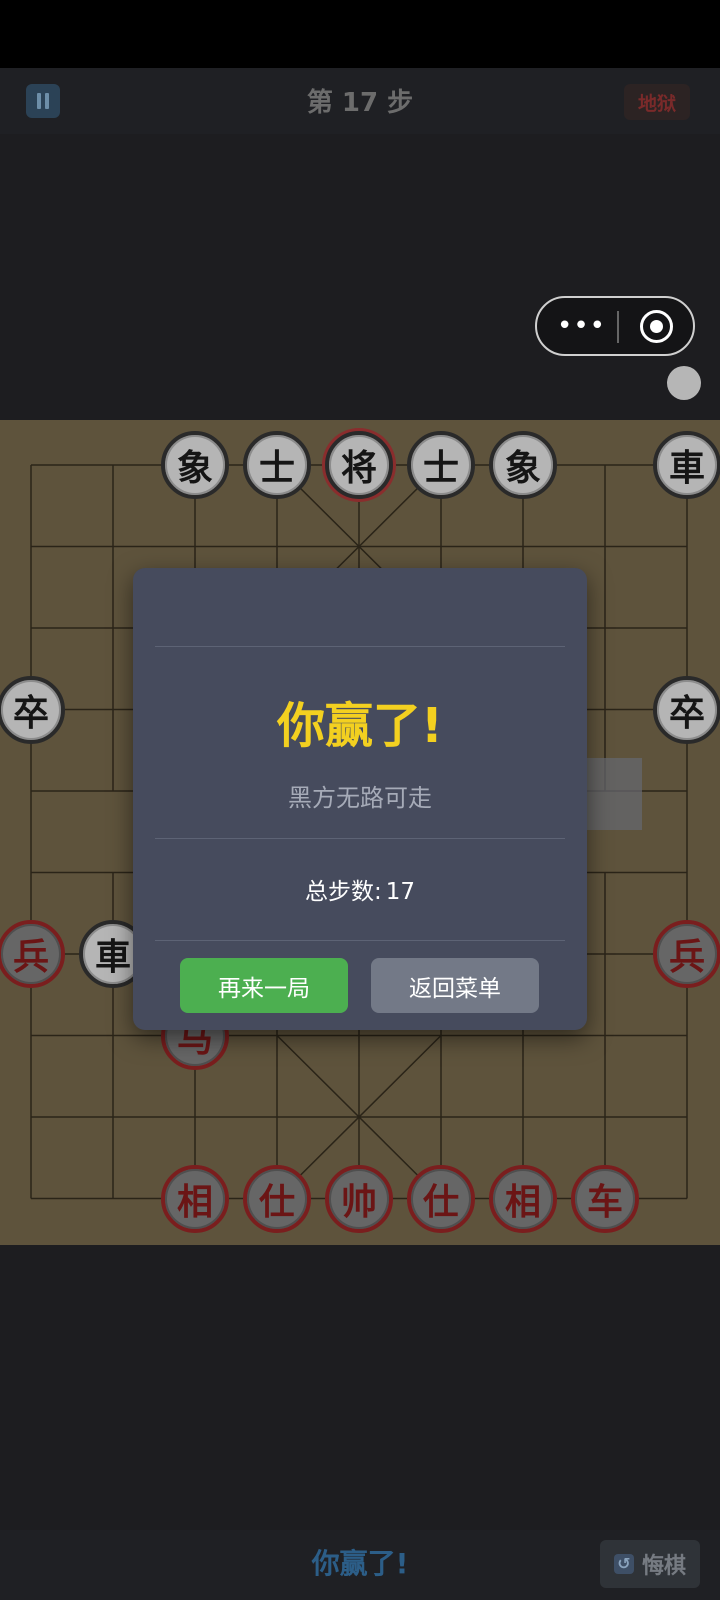  Describe the element at coordinates (605, 1198) in the screenshot. I see `piece-red: 车` at that location.